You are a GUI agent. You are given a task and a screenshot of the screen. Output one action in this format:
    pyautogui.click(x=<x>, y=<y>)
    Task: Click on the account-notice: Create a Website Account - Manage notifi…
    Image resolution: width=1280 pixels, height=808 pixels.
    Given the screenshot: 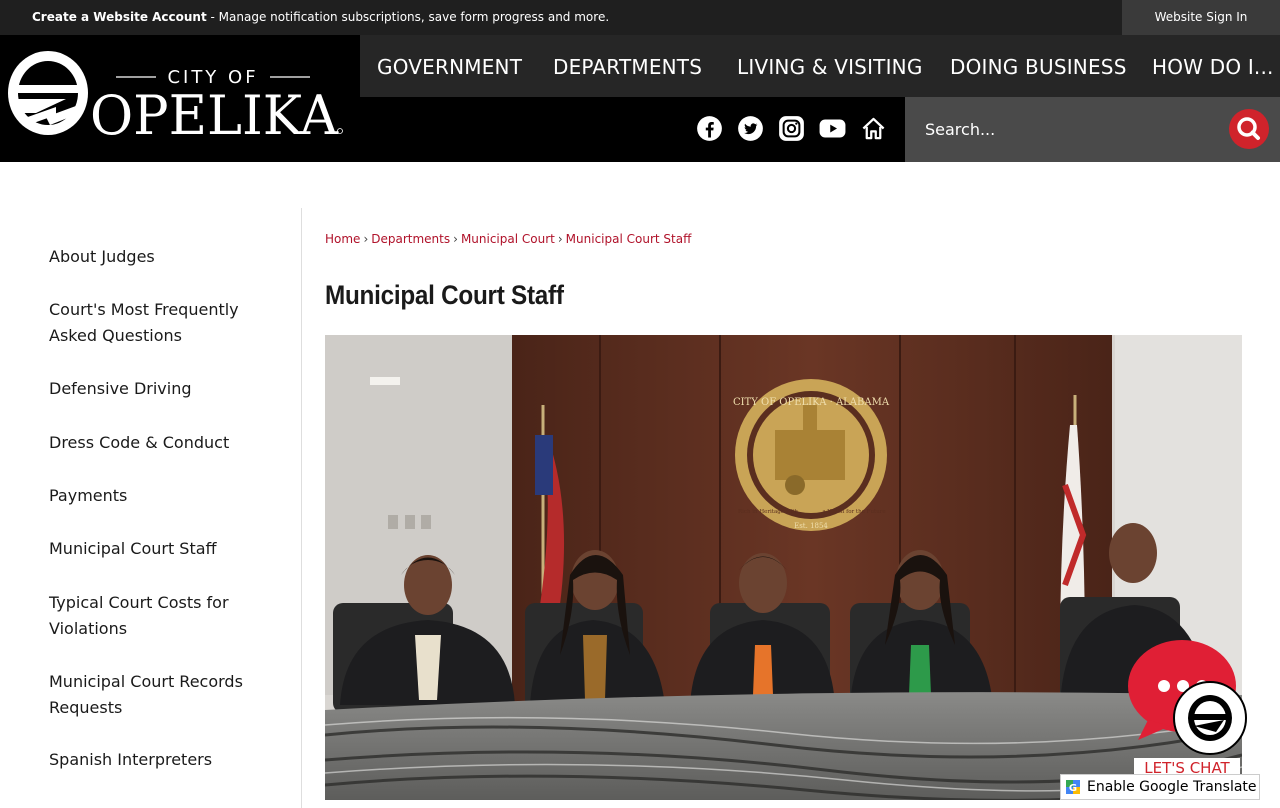 What is the action you would take?
    pyautogui.click(x=320, y=17)
    